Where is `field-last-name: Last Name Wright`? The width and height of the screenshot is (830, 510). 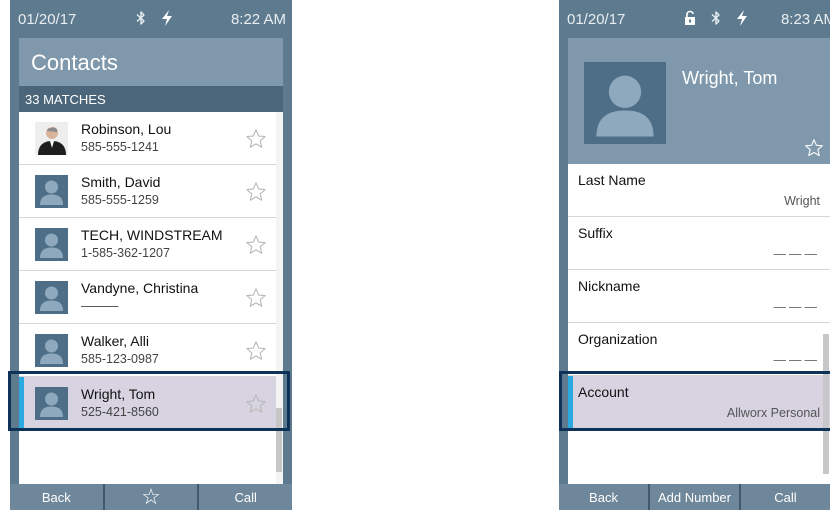 field-last-name: Last Name Wright is located at coordinates (699, 190).